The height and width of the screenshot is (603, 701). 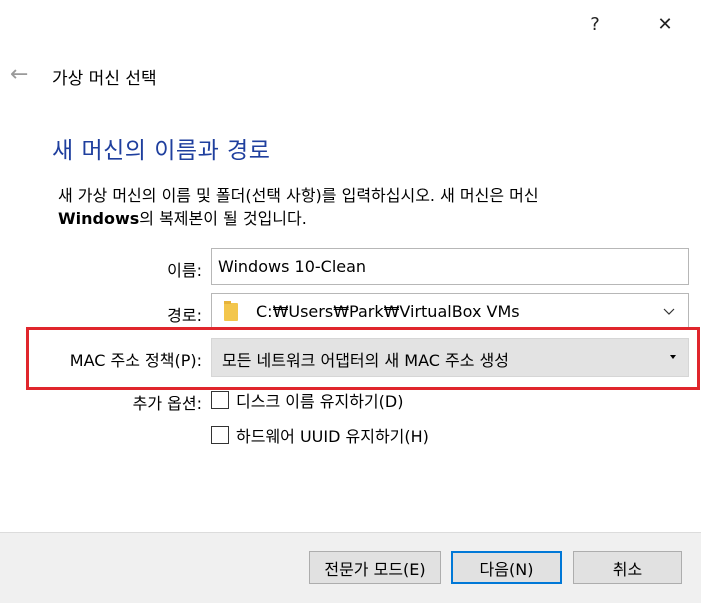 I want to click on mac-policy-dropdown: 모든 네트워크 어댑터의 새 MAC 주소 생성, so click(x=450, y=357).